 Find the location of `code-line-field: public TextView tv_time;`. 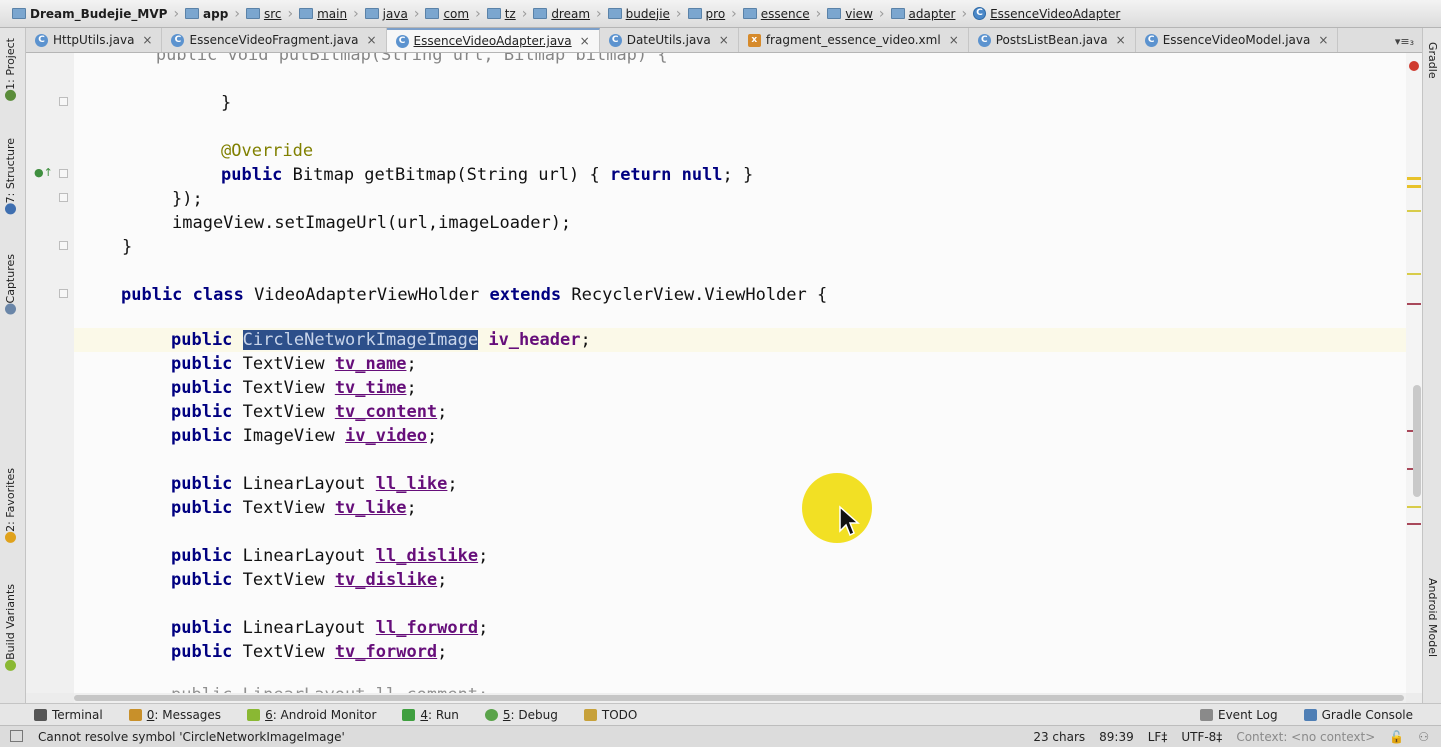

code-line-field: public TextView tv_time; is located at coordinates (294, 388).